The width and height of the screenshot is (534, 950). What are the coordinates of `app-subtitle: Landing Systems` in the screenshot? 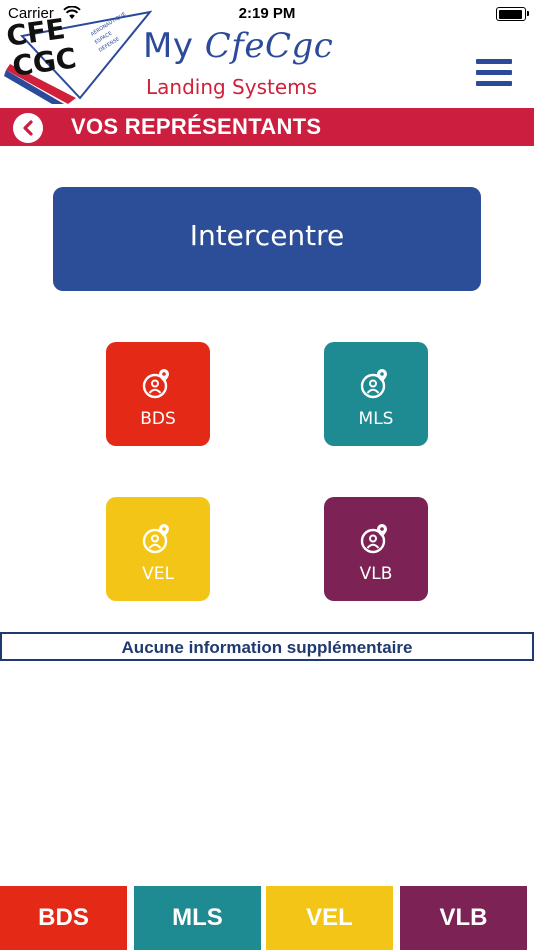 It's located at (232, 87).